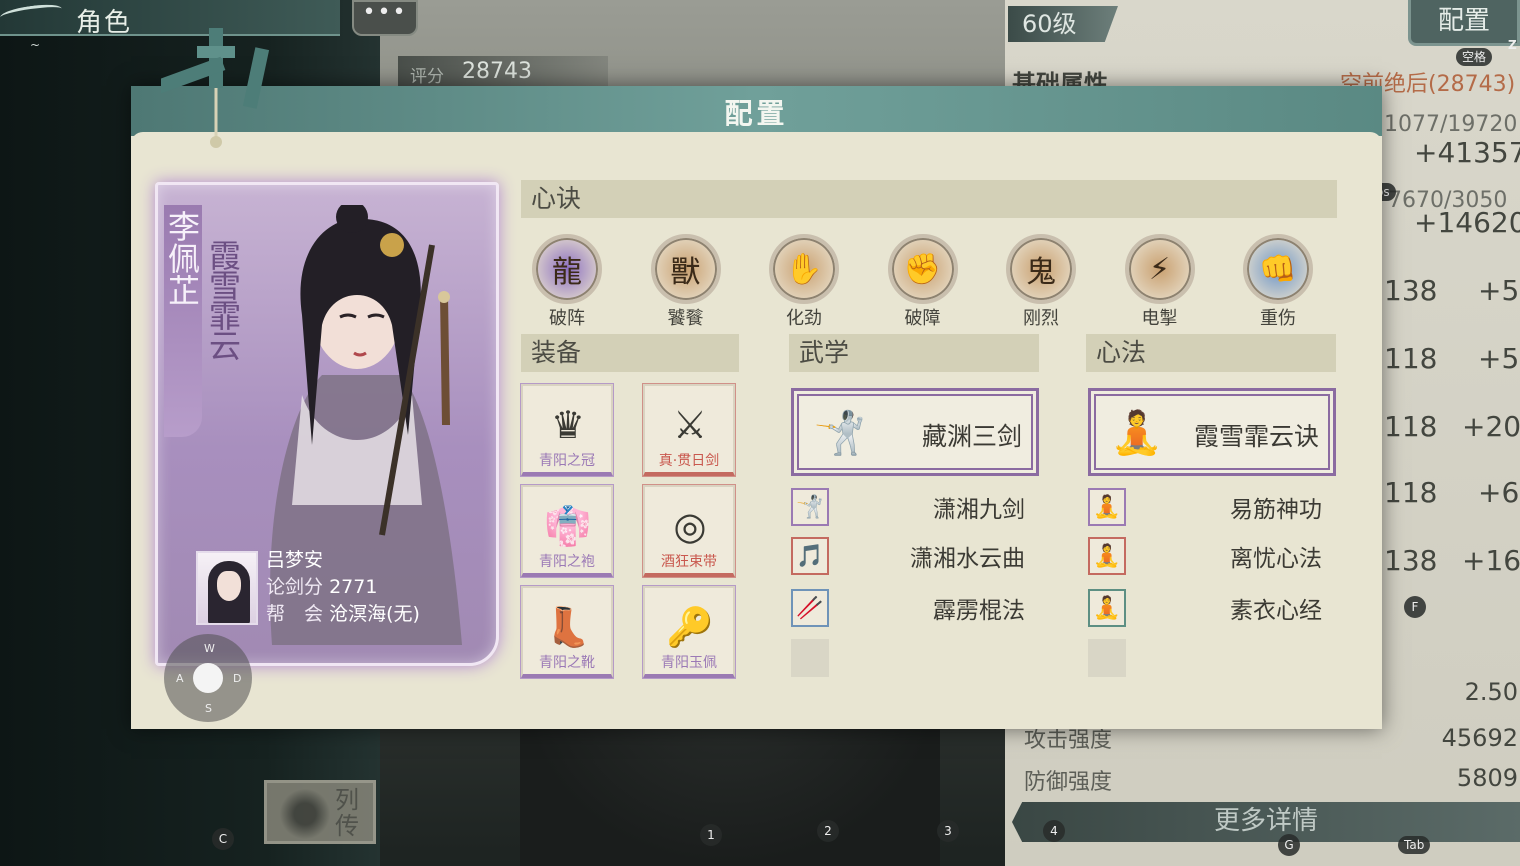 Image resolution: width=1520 pixels, height=866 pixels. Describe the element at coordinates (1278, 318) in the screenshot. I see `xinjue-skill-label: 重伤` at that location.